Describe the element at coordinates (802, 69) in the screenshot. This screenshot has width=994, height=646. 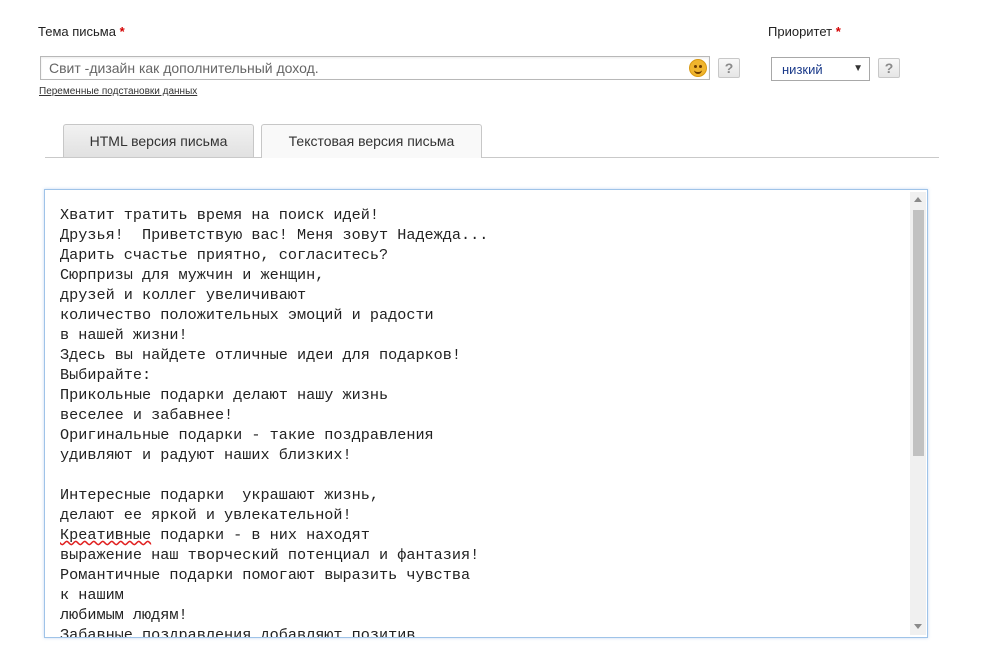
I see `priority-selected-value: низкий` at that location.